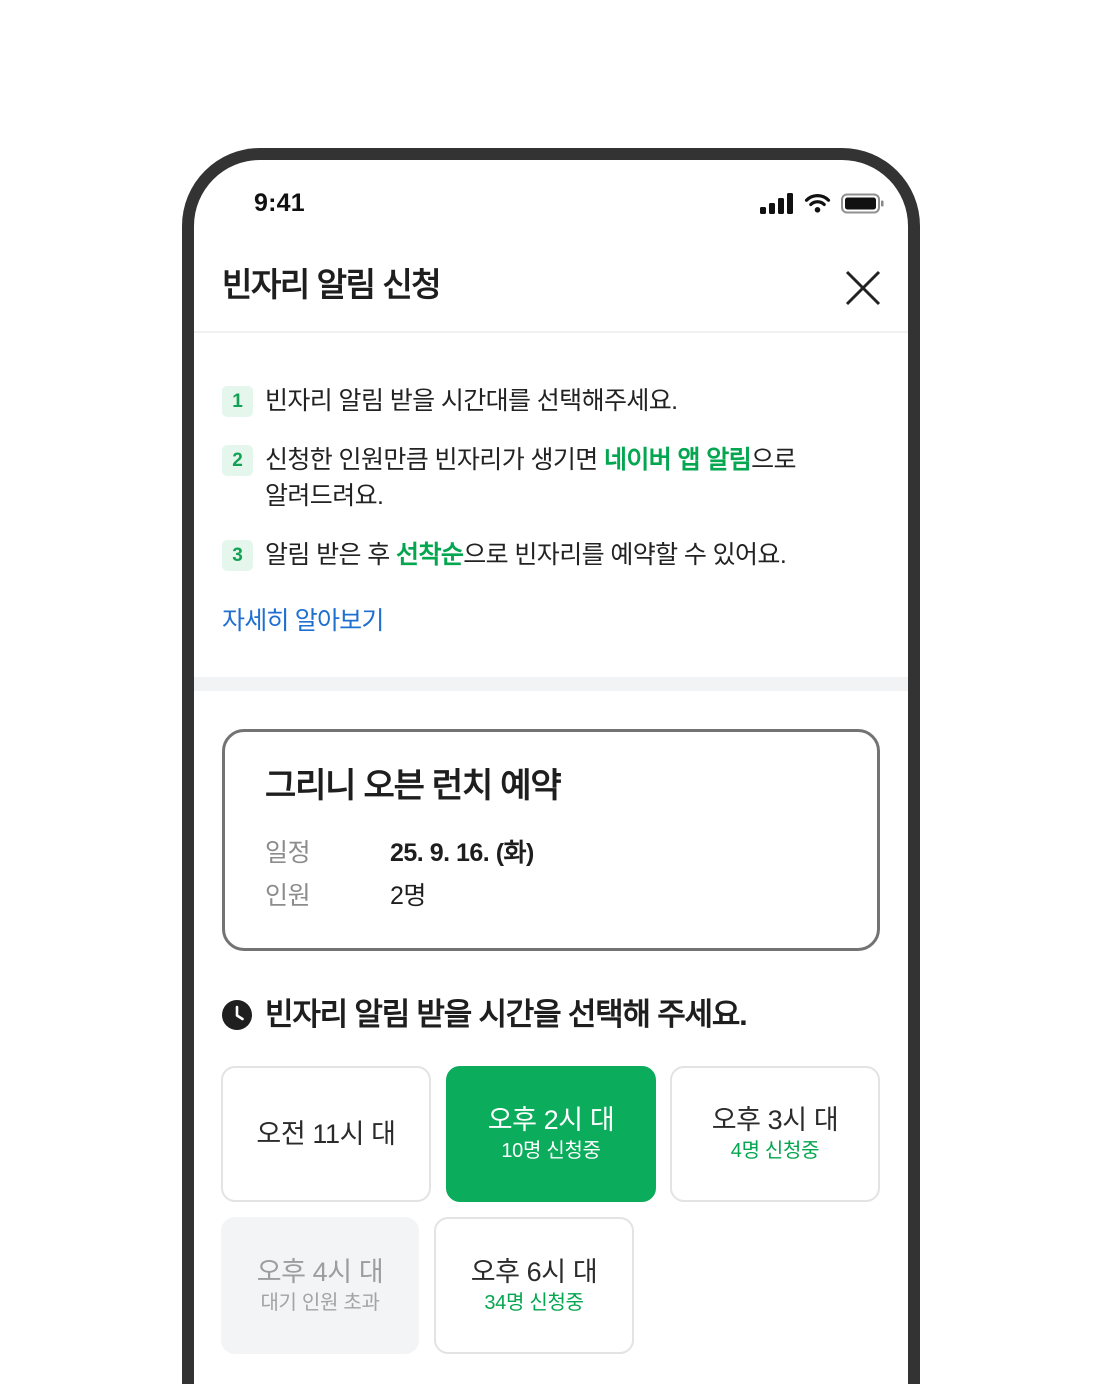 The width and height of the screenshot is (1098, 1384). What do you see at coordinates (331, 555) in the screenshot?
I see `step-text-part: 알림 받은 후` at bounding box center [331, 555].